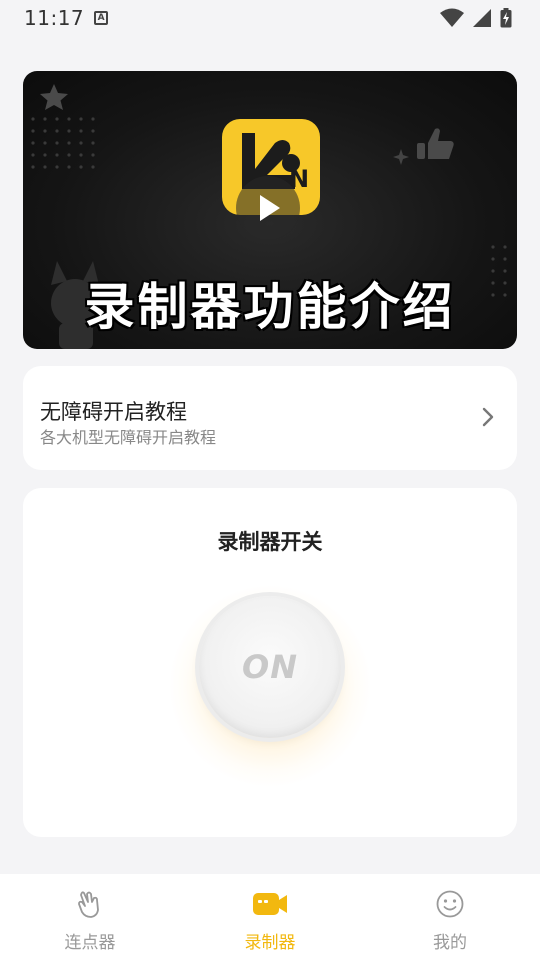 The width and height of the screenshot is (540, 960). Describe the element at coordinates (270, 904) in the screenshot. I see `video-camera-icon` at that location.